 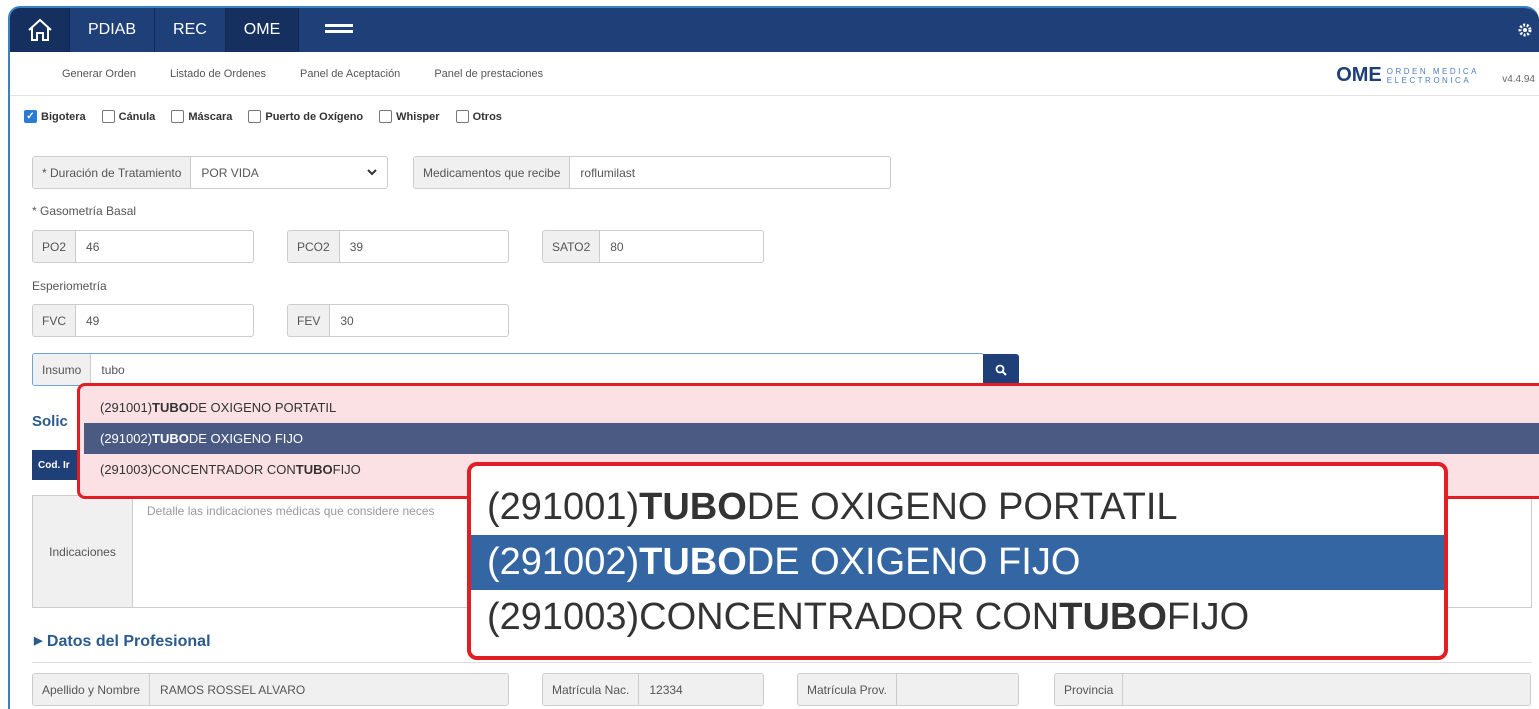 I want to click on subnav-panel-aceptacion: Panel de Aceptación, so click(x=350, y=74).